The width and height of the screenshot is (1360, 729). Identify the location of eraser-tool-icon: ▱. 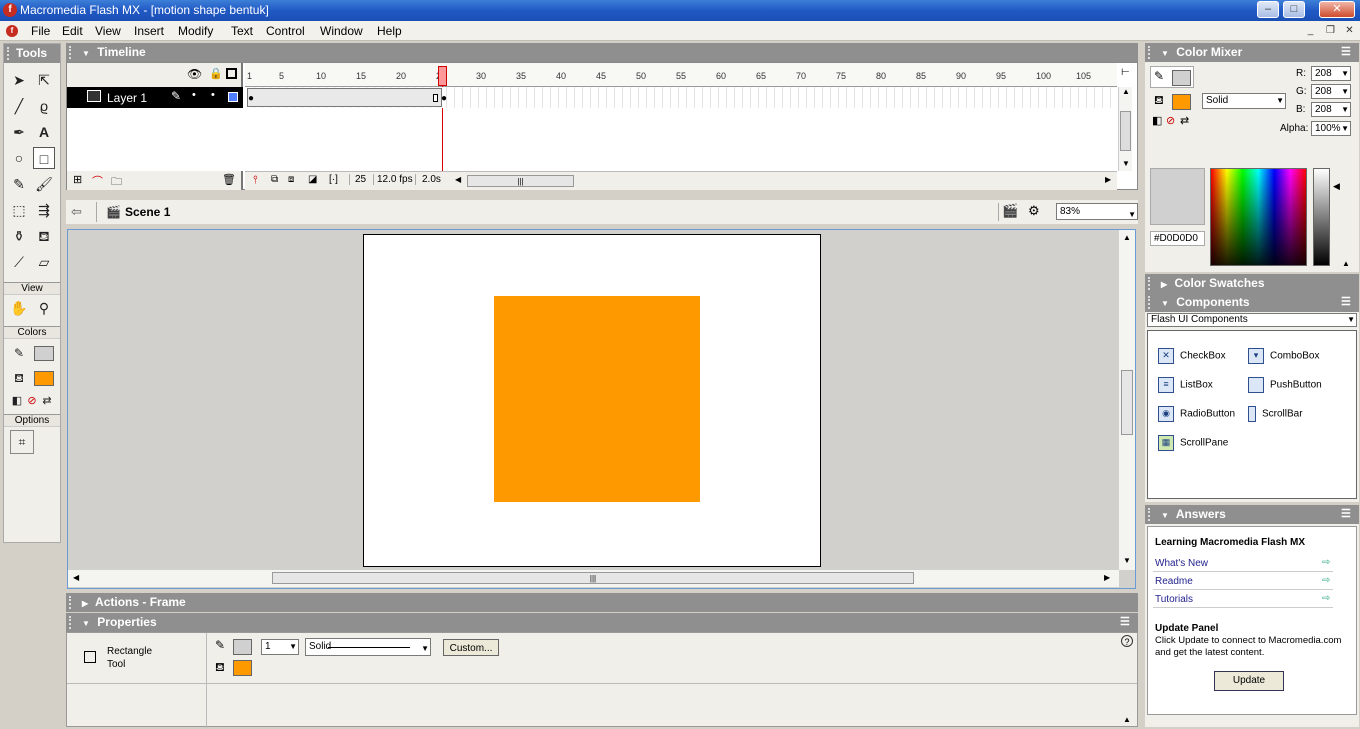
(44, 262).